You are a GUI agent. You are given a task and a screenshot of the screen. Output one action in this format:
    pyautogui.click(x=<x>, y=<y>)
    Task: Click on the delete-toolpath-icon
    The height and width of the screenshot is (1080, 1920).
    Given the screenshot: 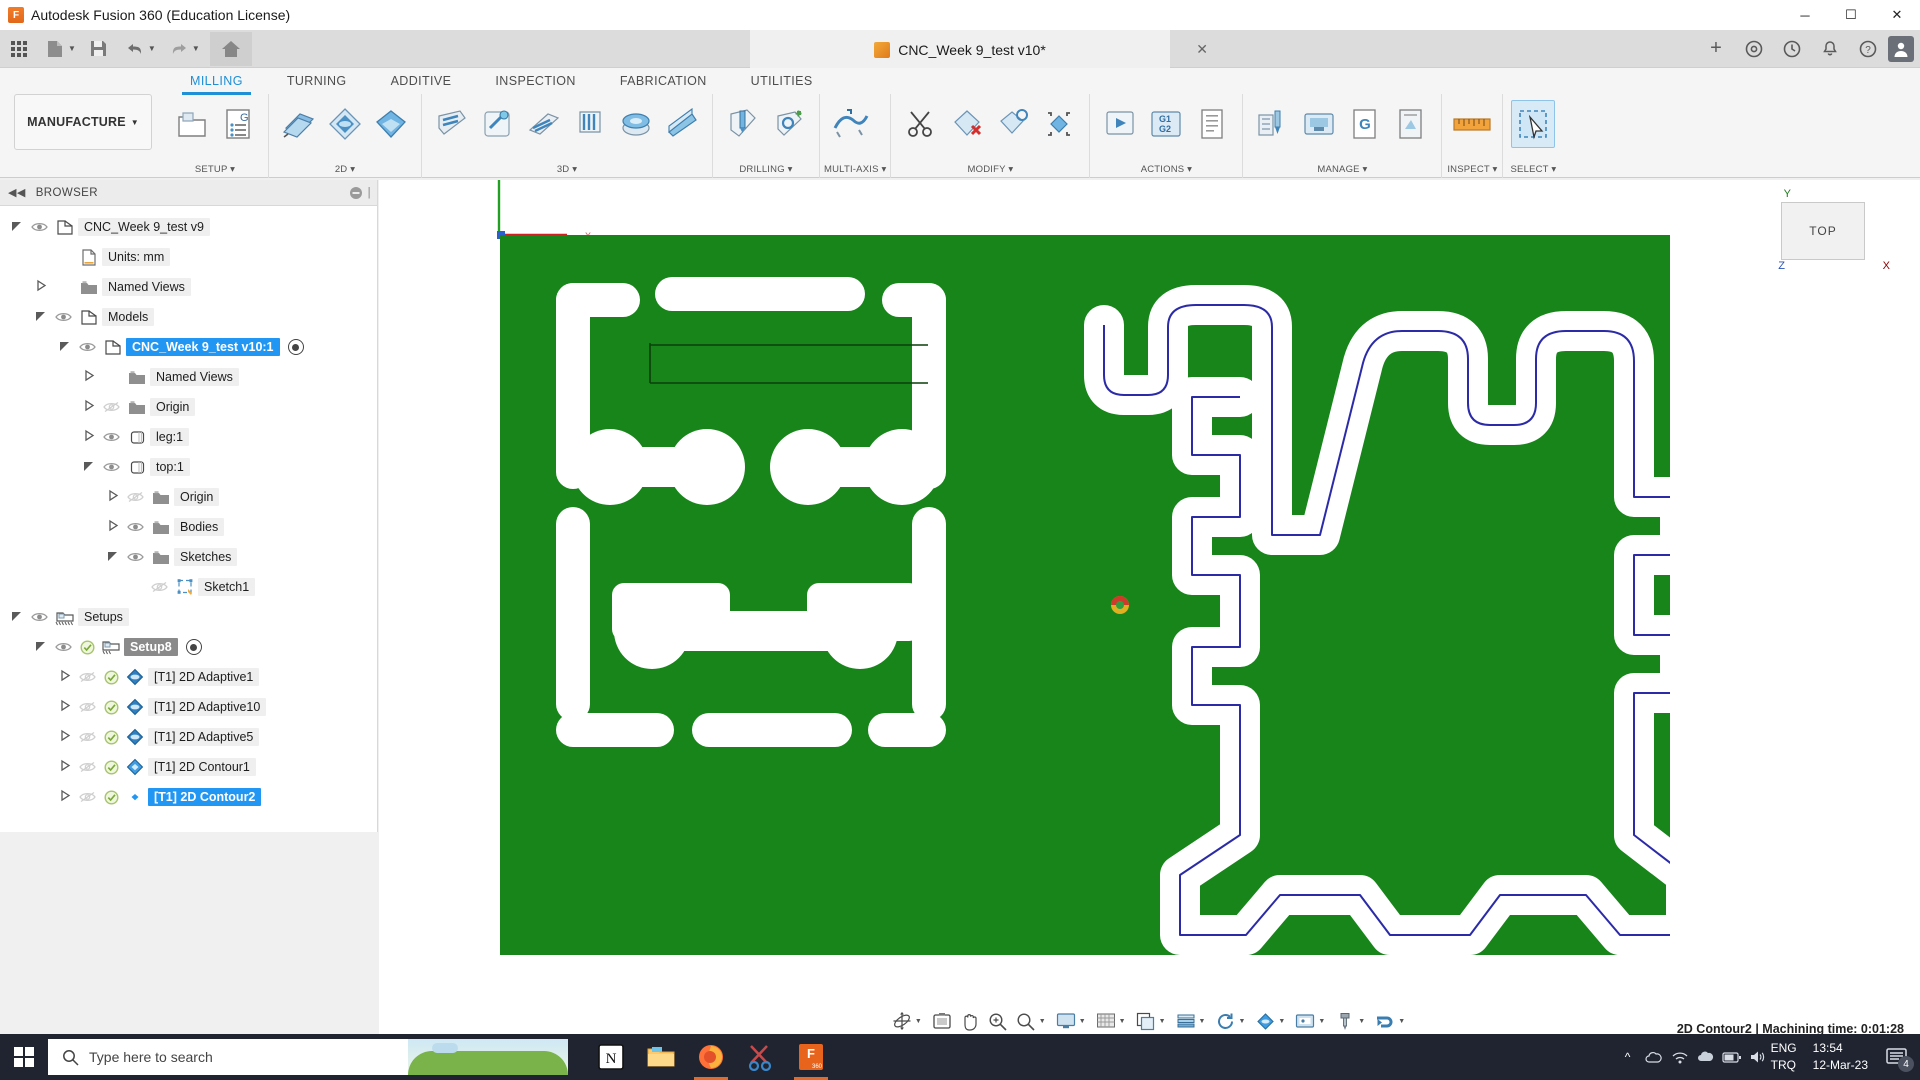 What is the action you would take?
    pyautogui.click(x=967, y=124)
    